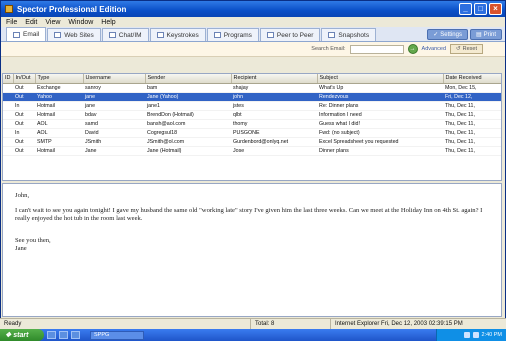 This screenshot has height=341, width=506. Describe the element at coordinates (75, 335) in the screenshot. I see `quicklaunch-media-icon` at that location.